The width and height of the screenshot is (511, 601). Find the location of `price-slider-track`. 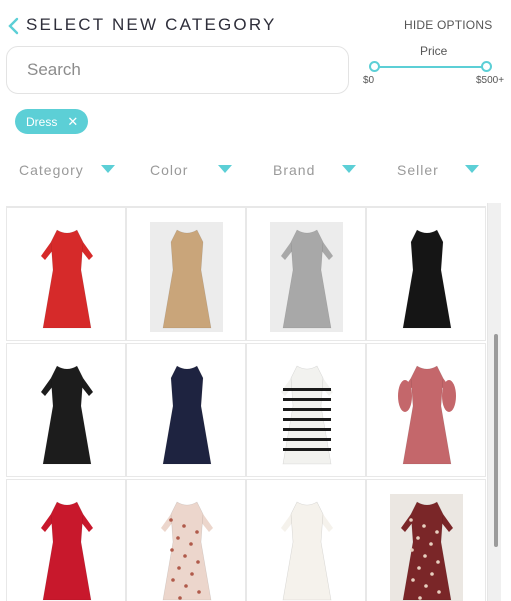

price-slider-track is located at coordinates (430, 67).